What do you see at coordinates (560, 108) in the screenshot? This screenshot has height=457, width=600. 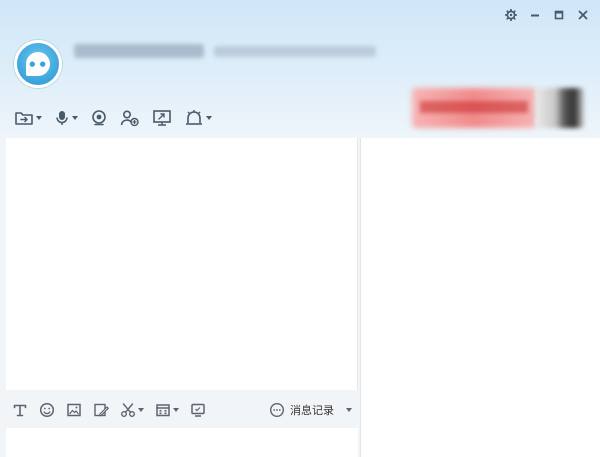 I see `ad-thumbnail` at bounding box center [560, 108].